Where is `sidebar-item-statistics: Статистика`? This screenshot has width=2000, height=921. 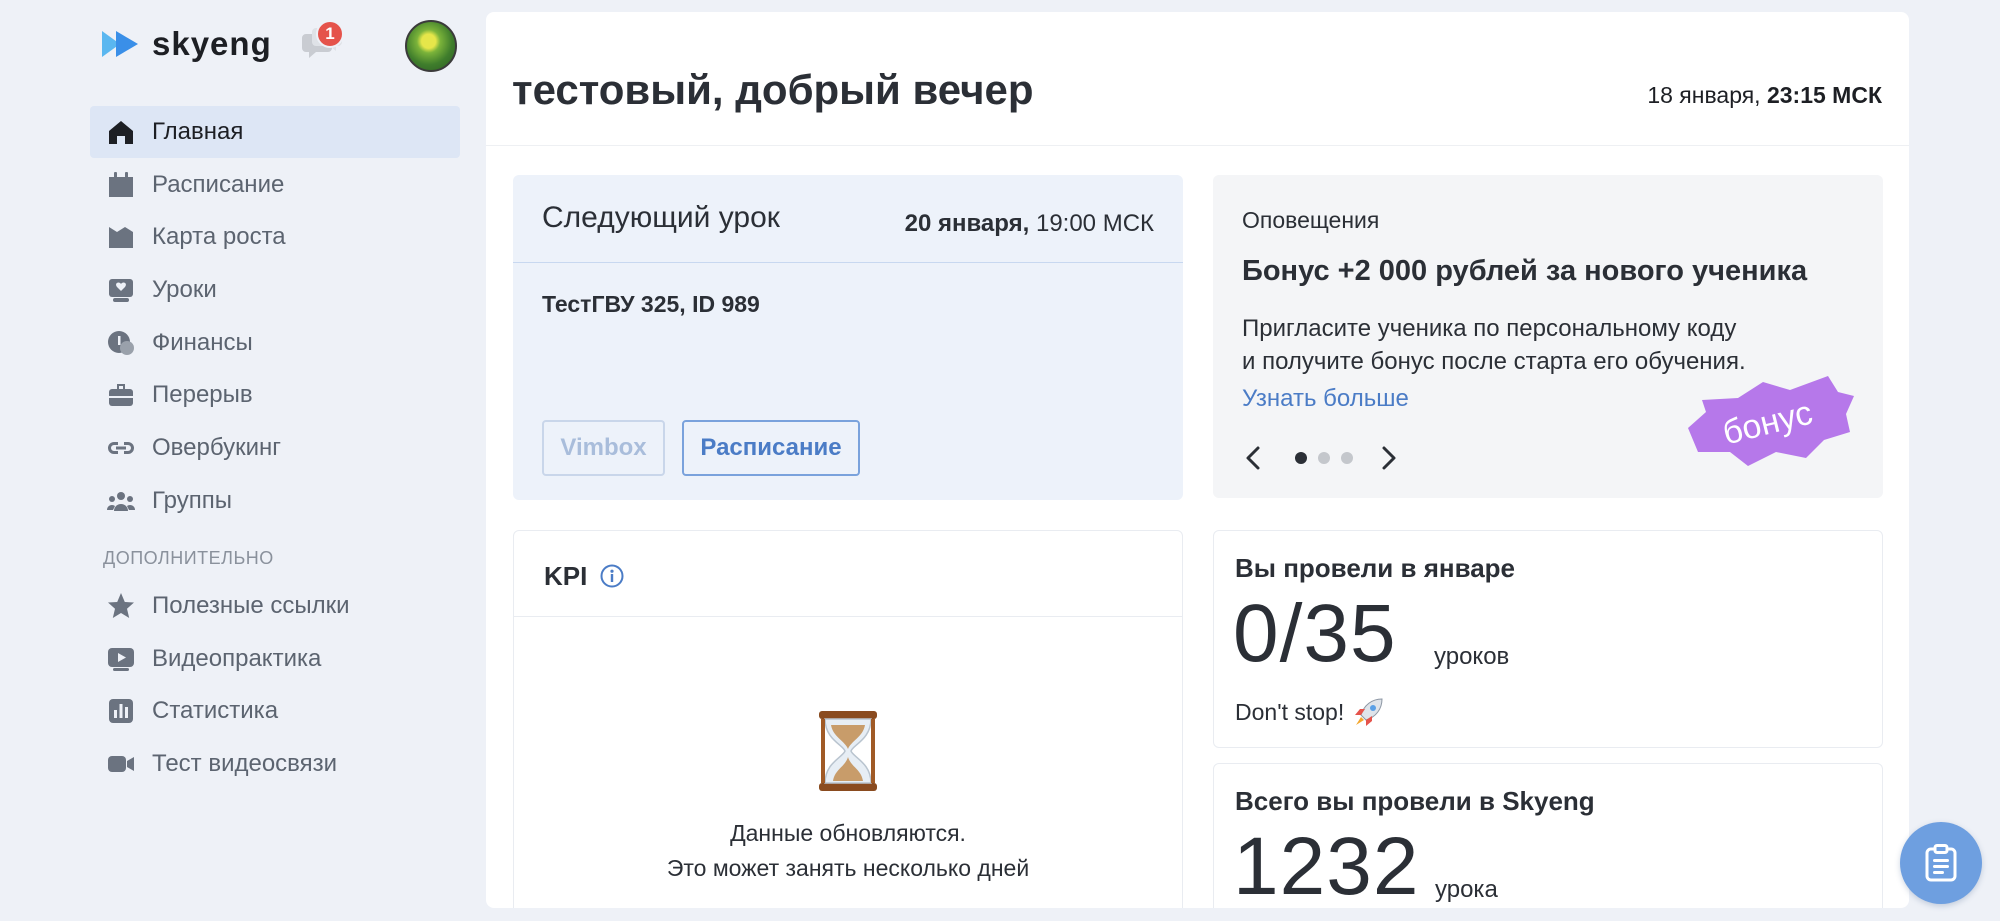 sidebar-item-statistics: Статистика is located at coordinates (275, 711).